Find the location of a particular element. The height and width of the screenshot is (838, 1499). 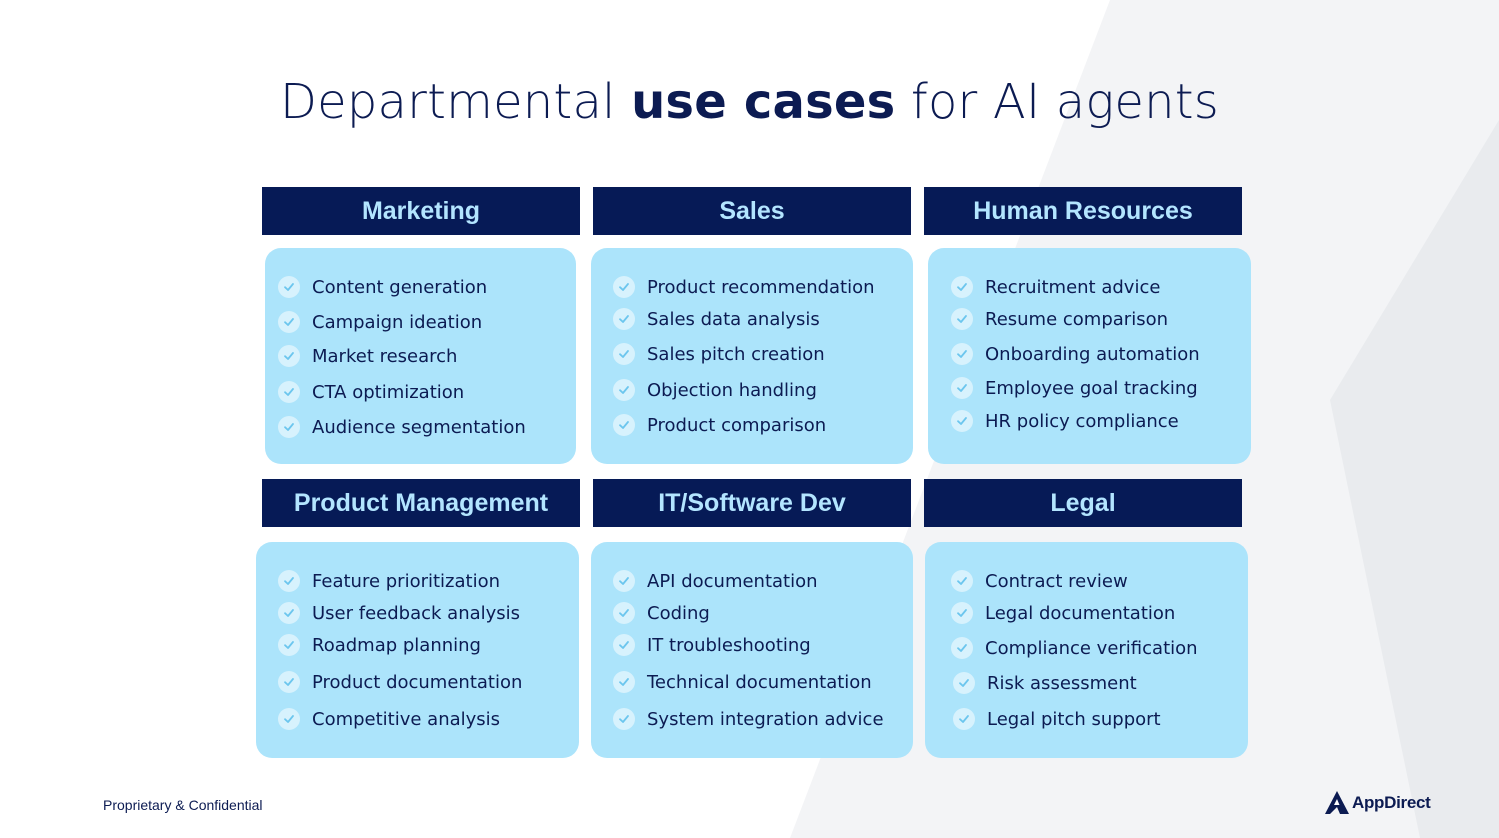

list-item: Content generation is located at coordinates (382, 287).